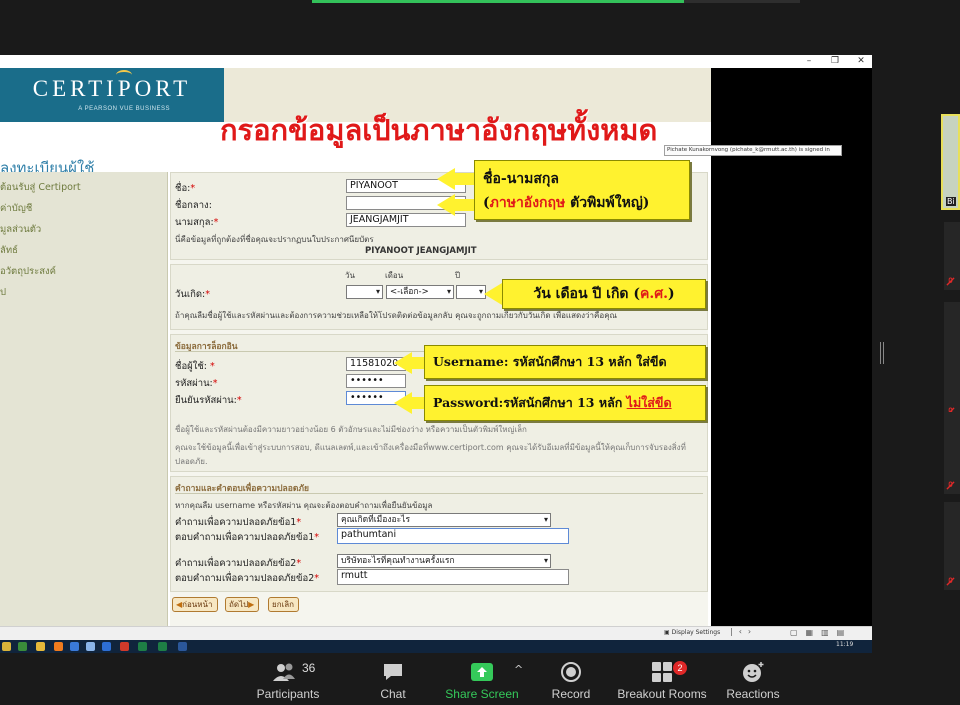 This screenshot has height=705, width=960. I want to click on sidebar-item-welcome: ต้อนรับสู่ Certiport, so click(40, 187).